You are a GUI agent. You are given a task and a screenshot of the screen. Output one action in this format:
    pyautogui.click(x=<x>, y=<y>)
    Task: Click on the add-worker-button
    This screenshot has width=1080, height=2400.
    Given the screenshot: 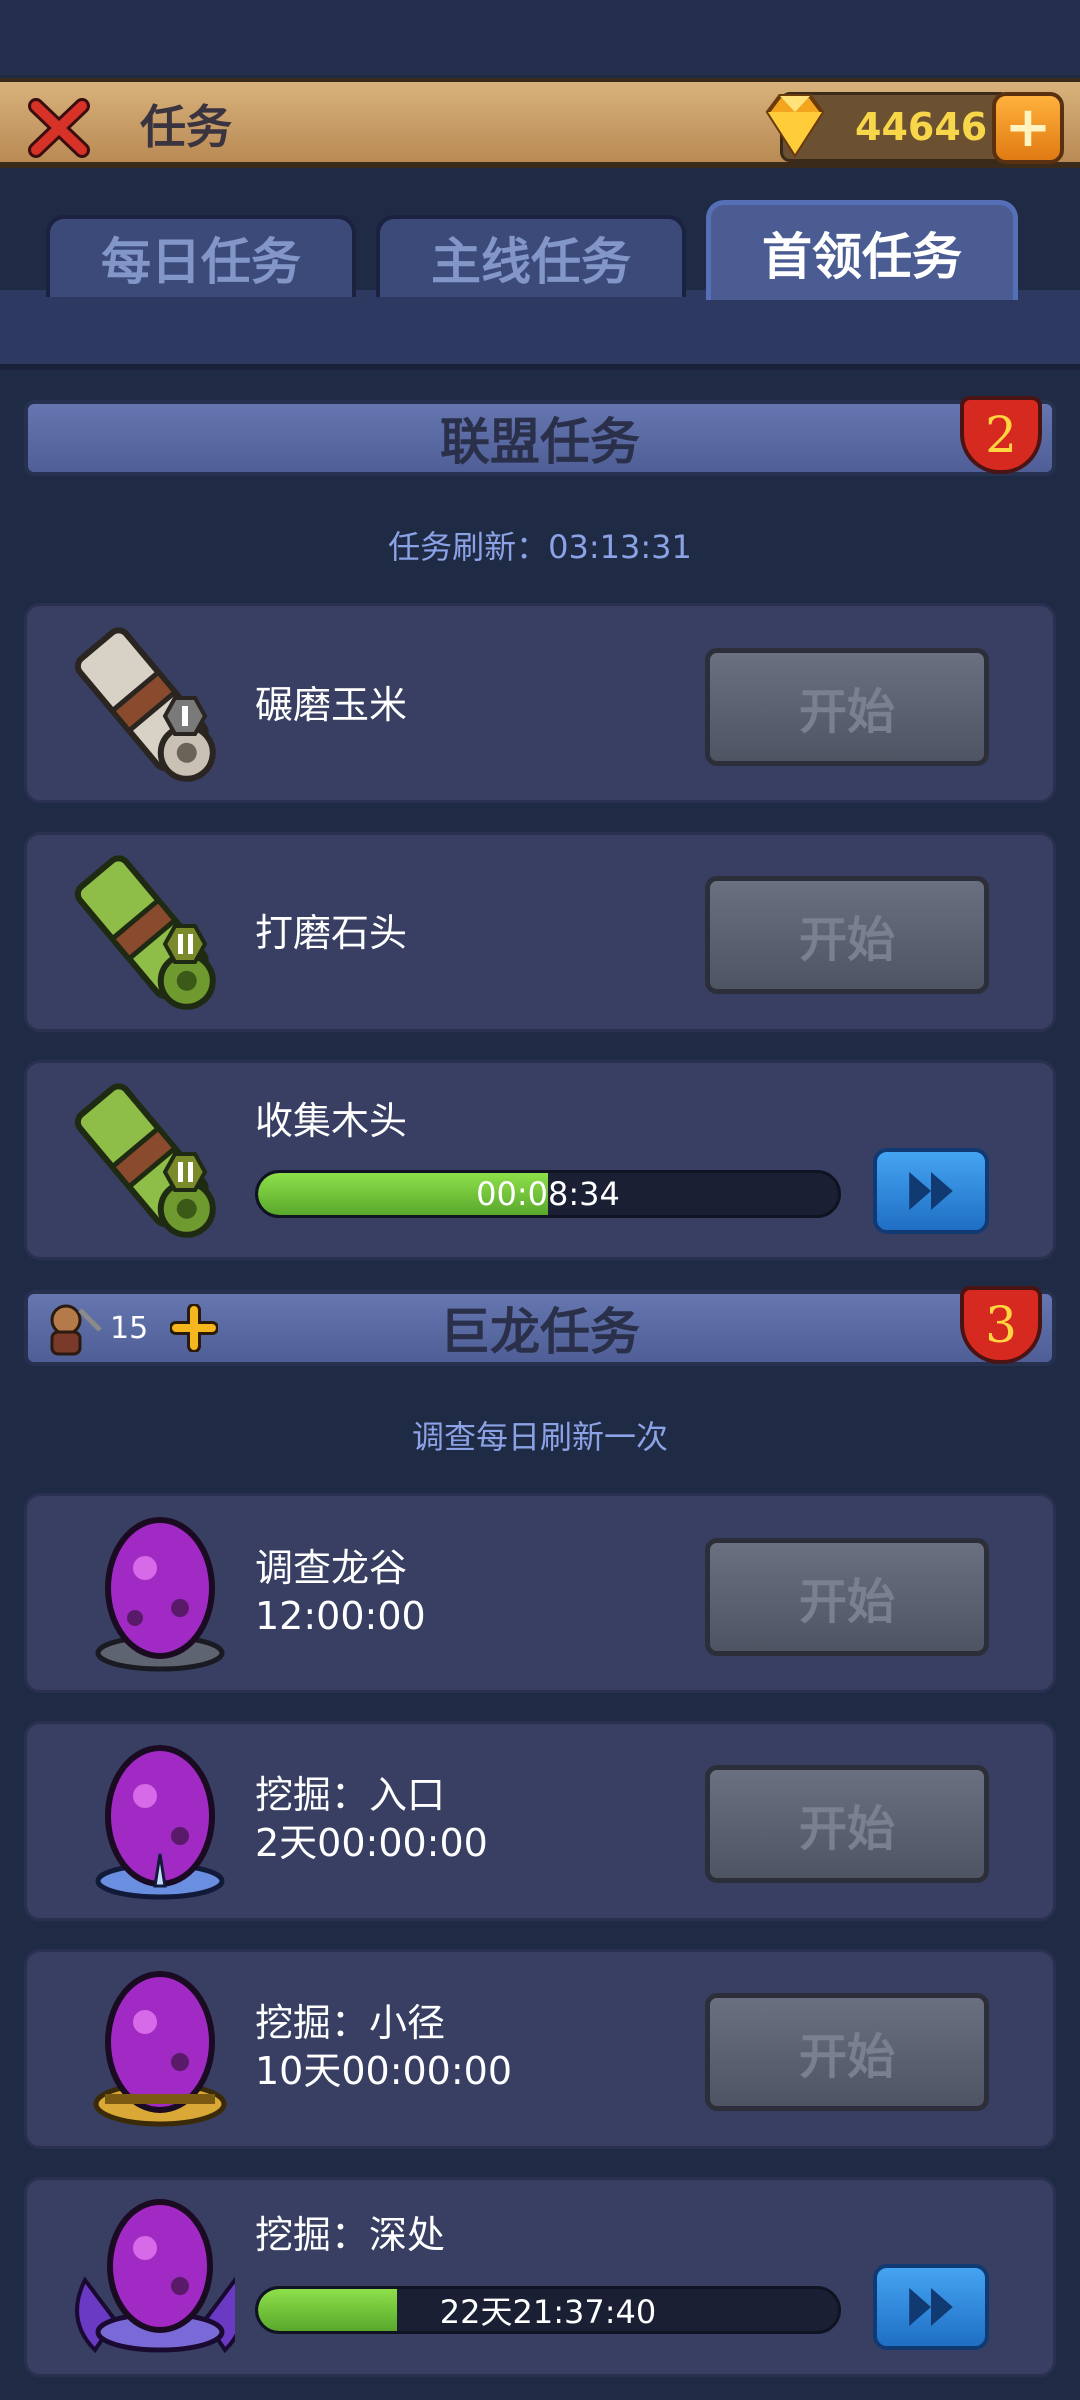 What is the action you would take?
    pyautogui.click(x=194, y=1328)
    